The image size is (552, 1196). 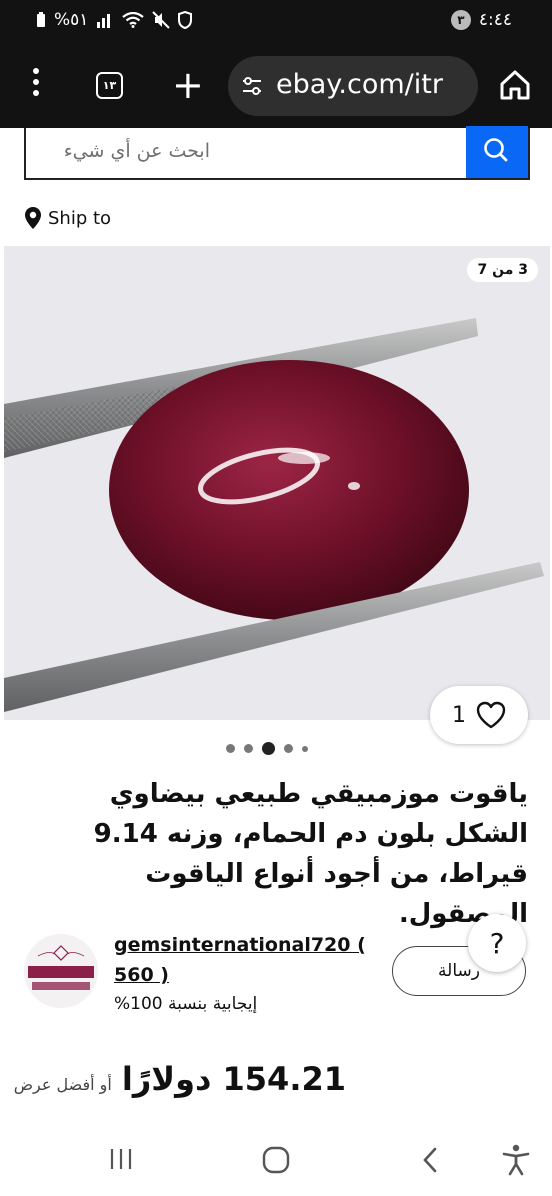 I want to click on pagination-dot-active, so click(x=268, y=748).